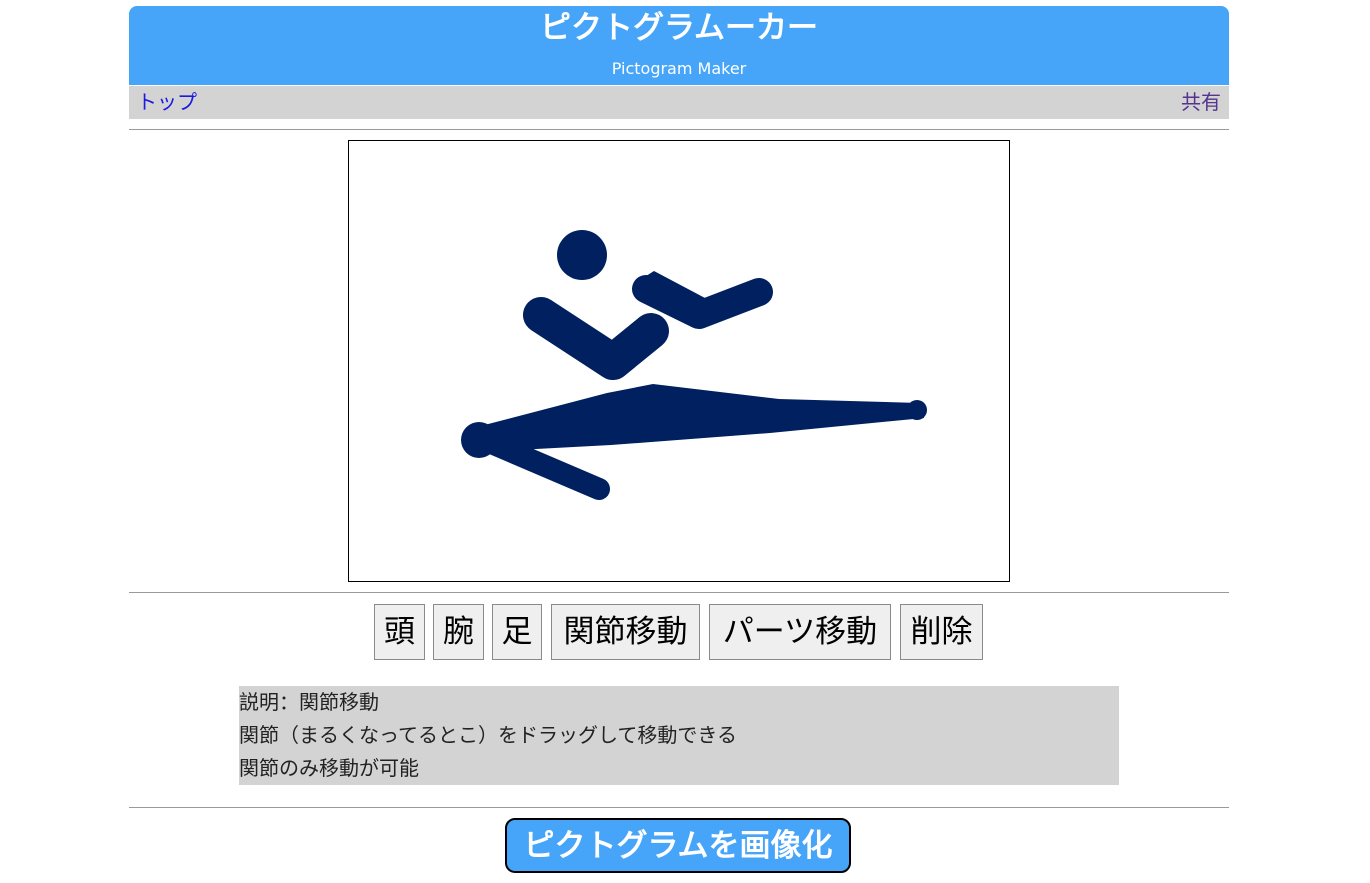  What do you see at coordinates (941, 632) in the screenshot?
I see `delete-button: 削除` at bounding box center [941, 632].